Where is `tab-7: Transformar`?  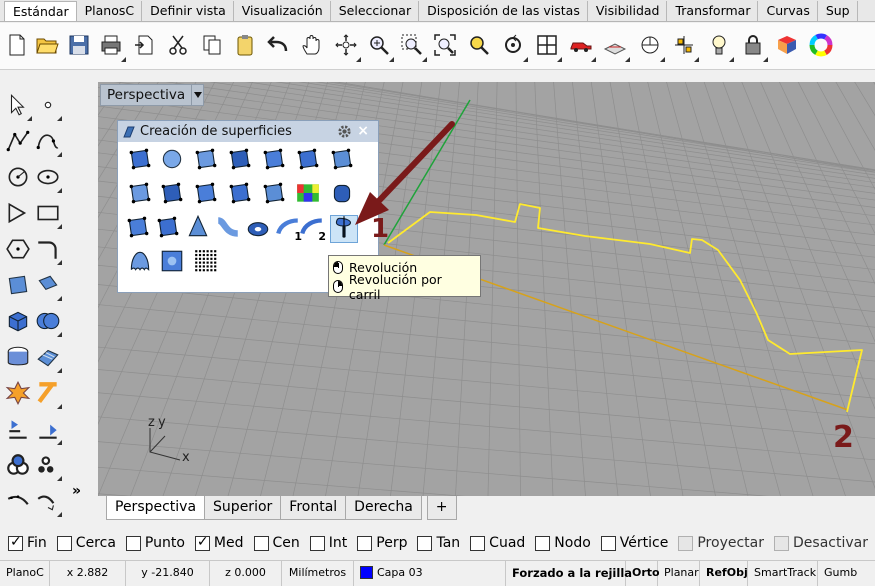
tab-7: Transformar is located at coordinates (713, 11).